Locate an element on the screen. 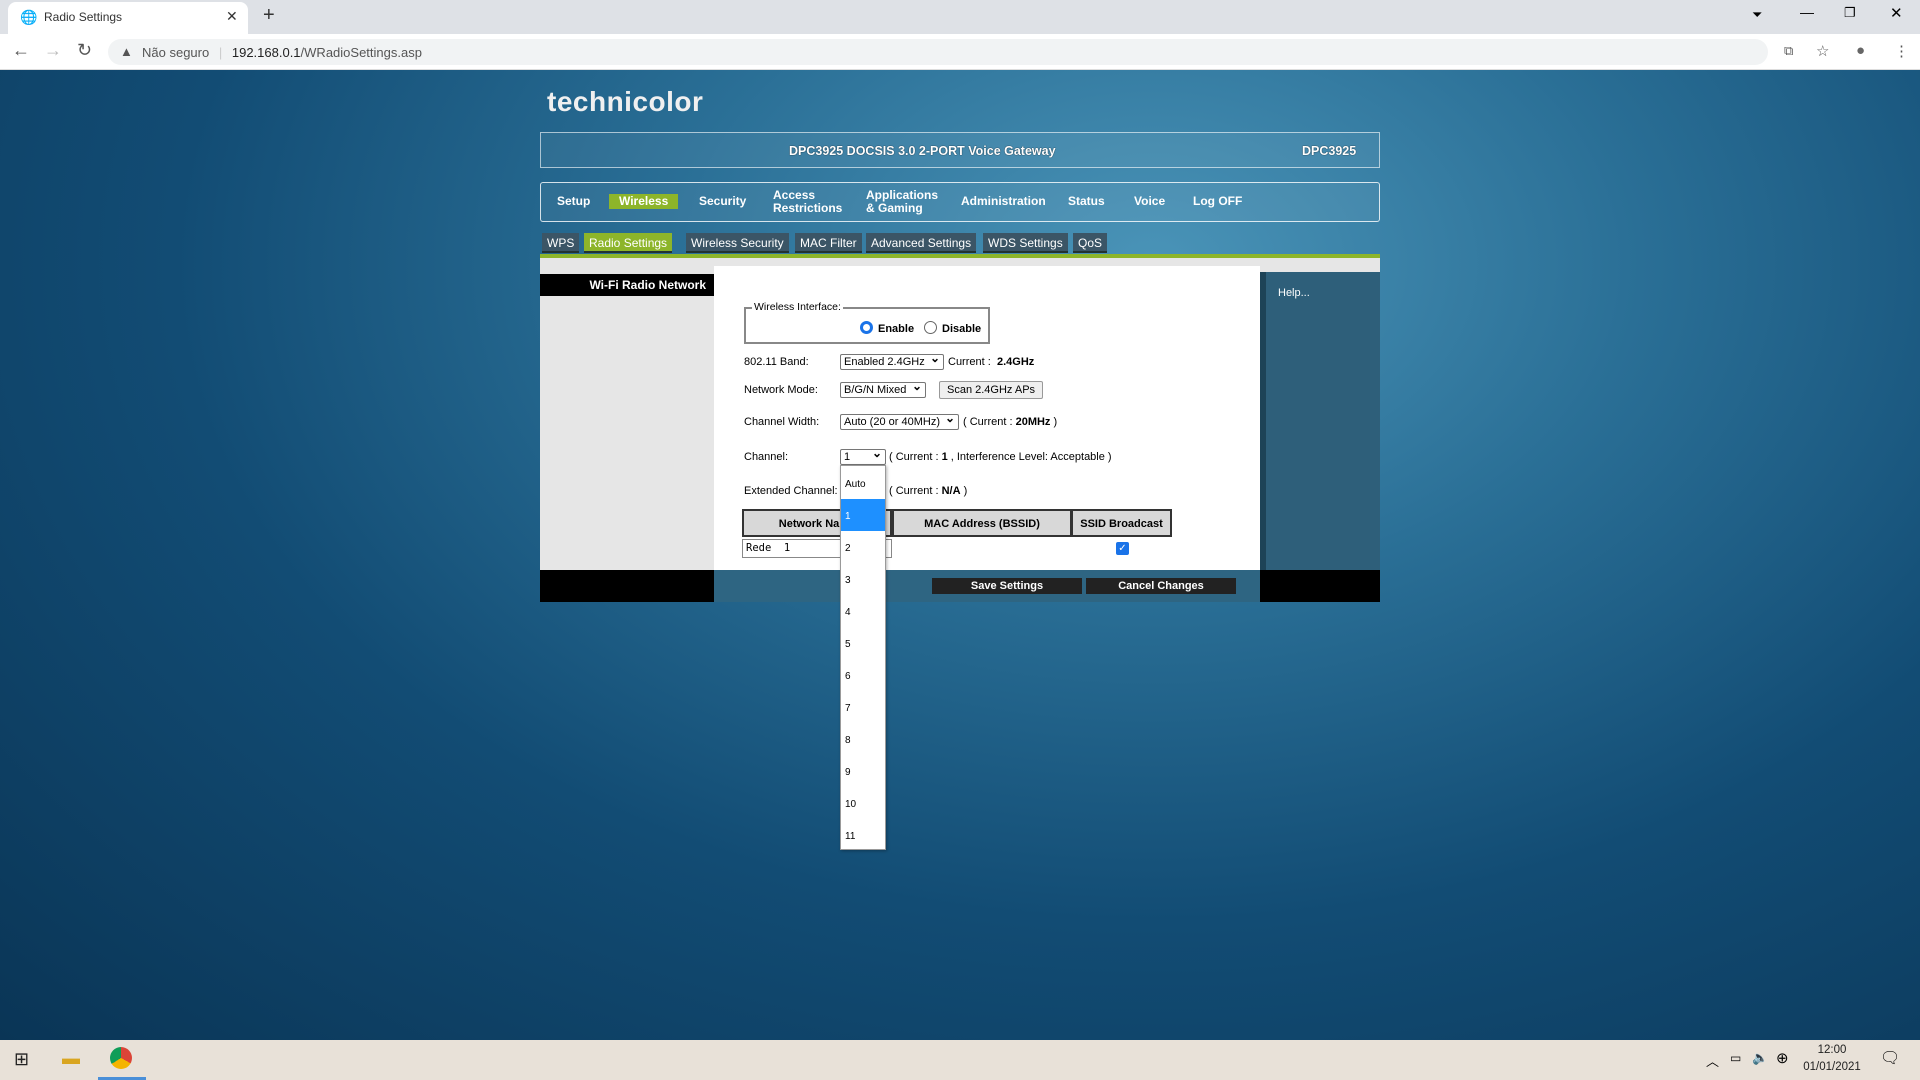 This screenshot has width=1920, height=1080. channel-option: 8 is located at coordinates (863, 739).